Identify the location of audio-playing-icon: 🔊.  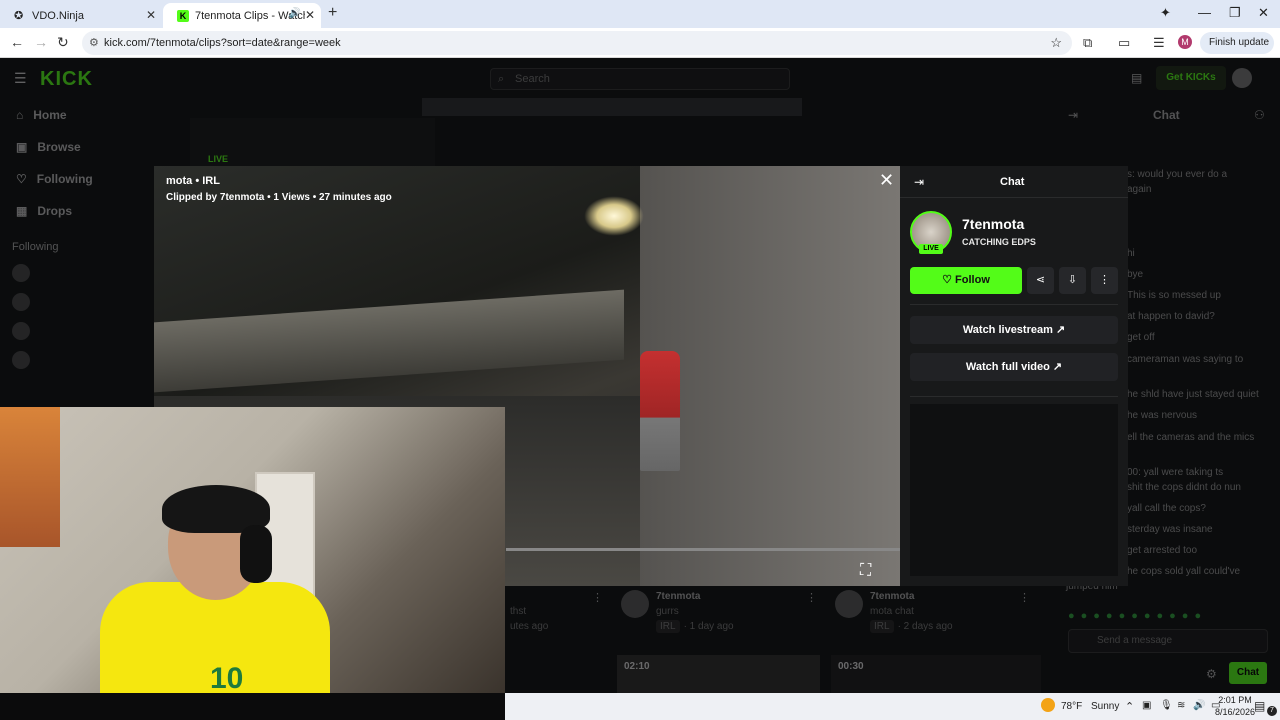
(295, 13).